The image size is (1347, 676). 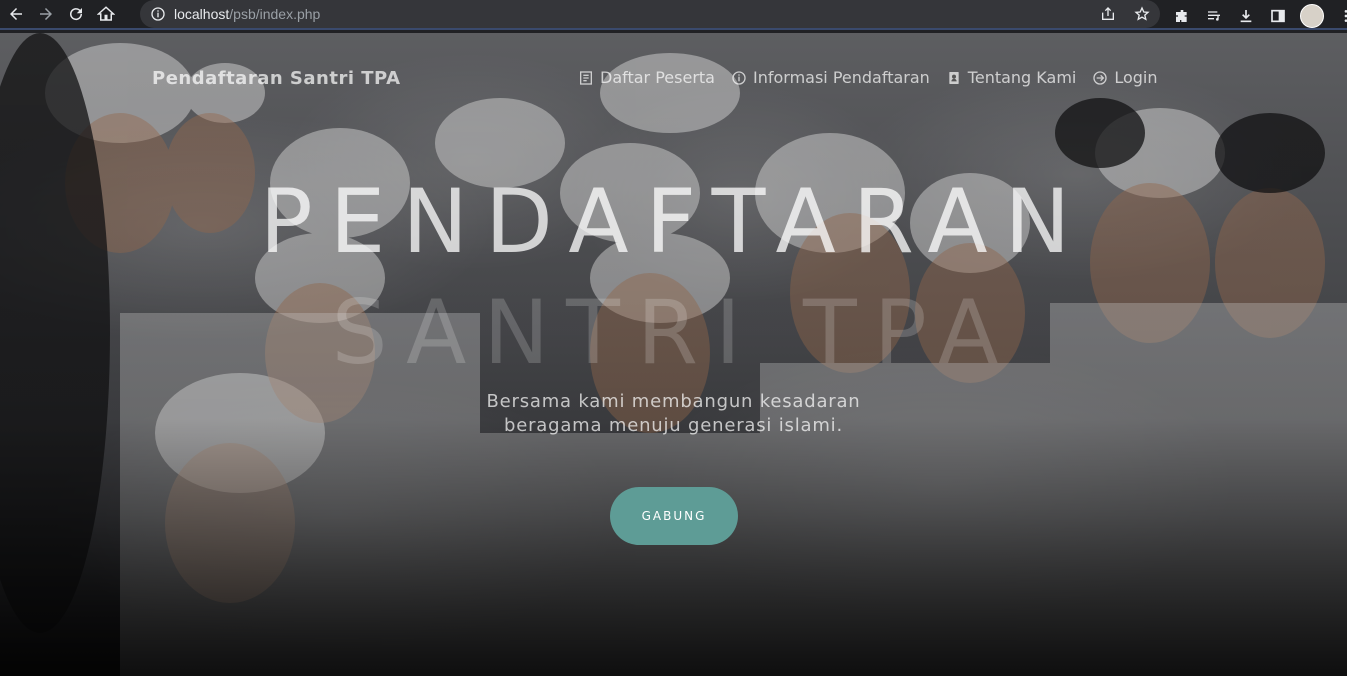 What do you see at coordinates (674, 516) in the screenshot?
I see `join-button: GABUNG` at bounding box center [674, 516].